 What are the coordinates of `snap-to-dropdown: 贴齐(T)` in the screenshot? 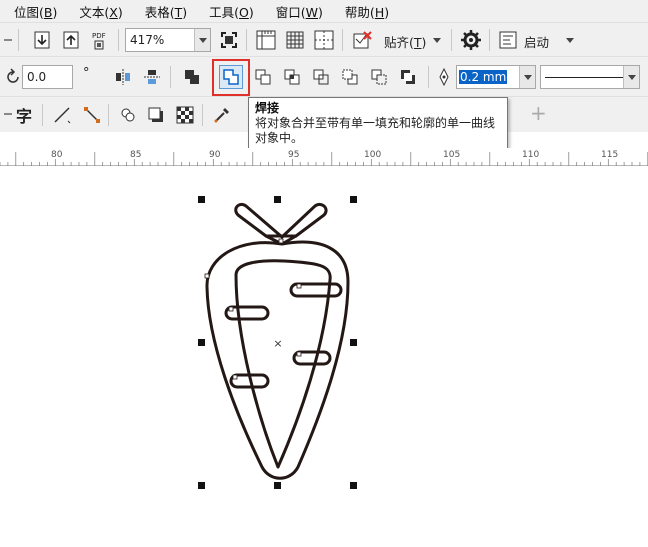 It's located at (405, 41).